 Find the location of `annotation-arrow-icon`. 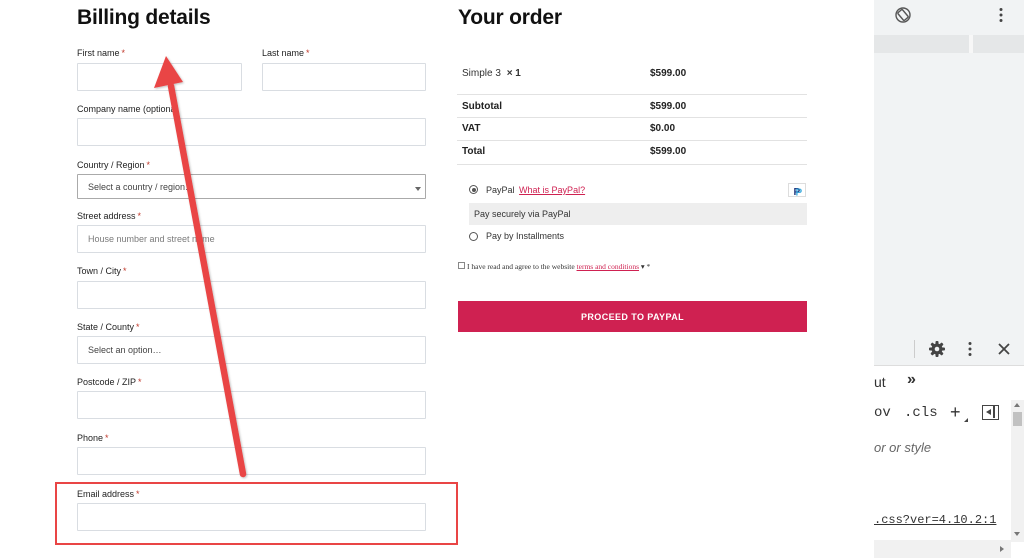

annotation-arrow-icon is located at coordinates (200, 267).